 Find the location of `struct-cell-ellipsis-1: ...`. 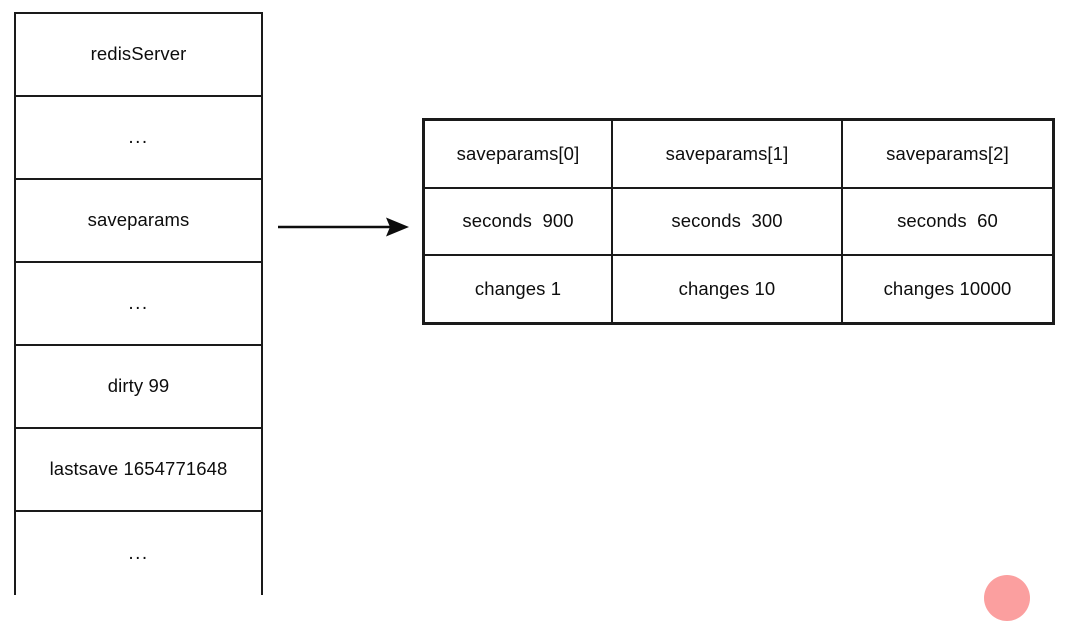

struct-cell-ellipsis-1: ... is located at coordinates (138, 137).